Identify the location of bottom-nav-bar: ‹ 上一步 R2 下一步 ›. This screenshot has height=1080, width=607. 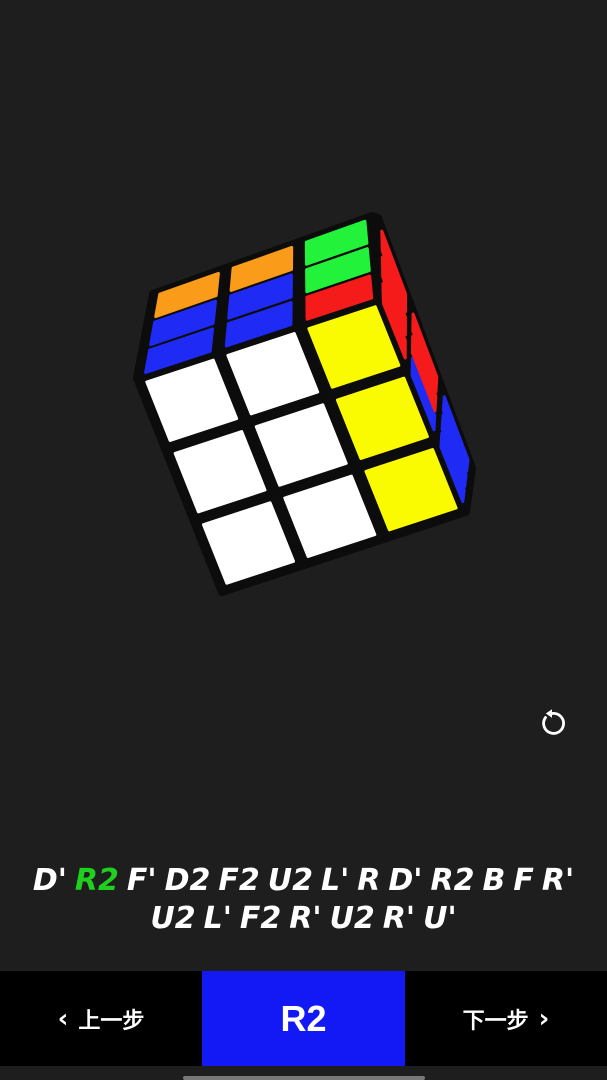
(303, 1018).